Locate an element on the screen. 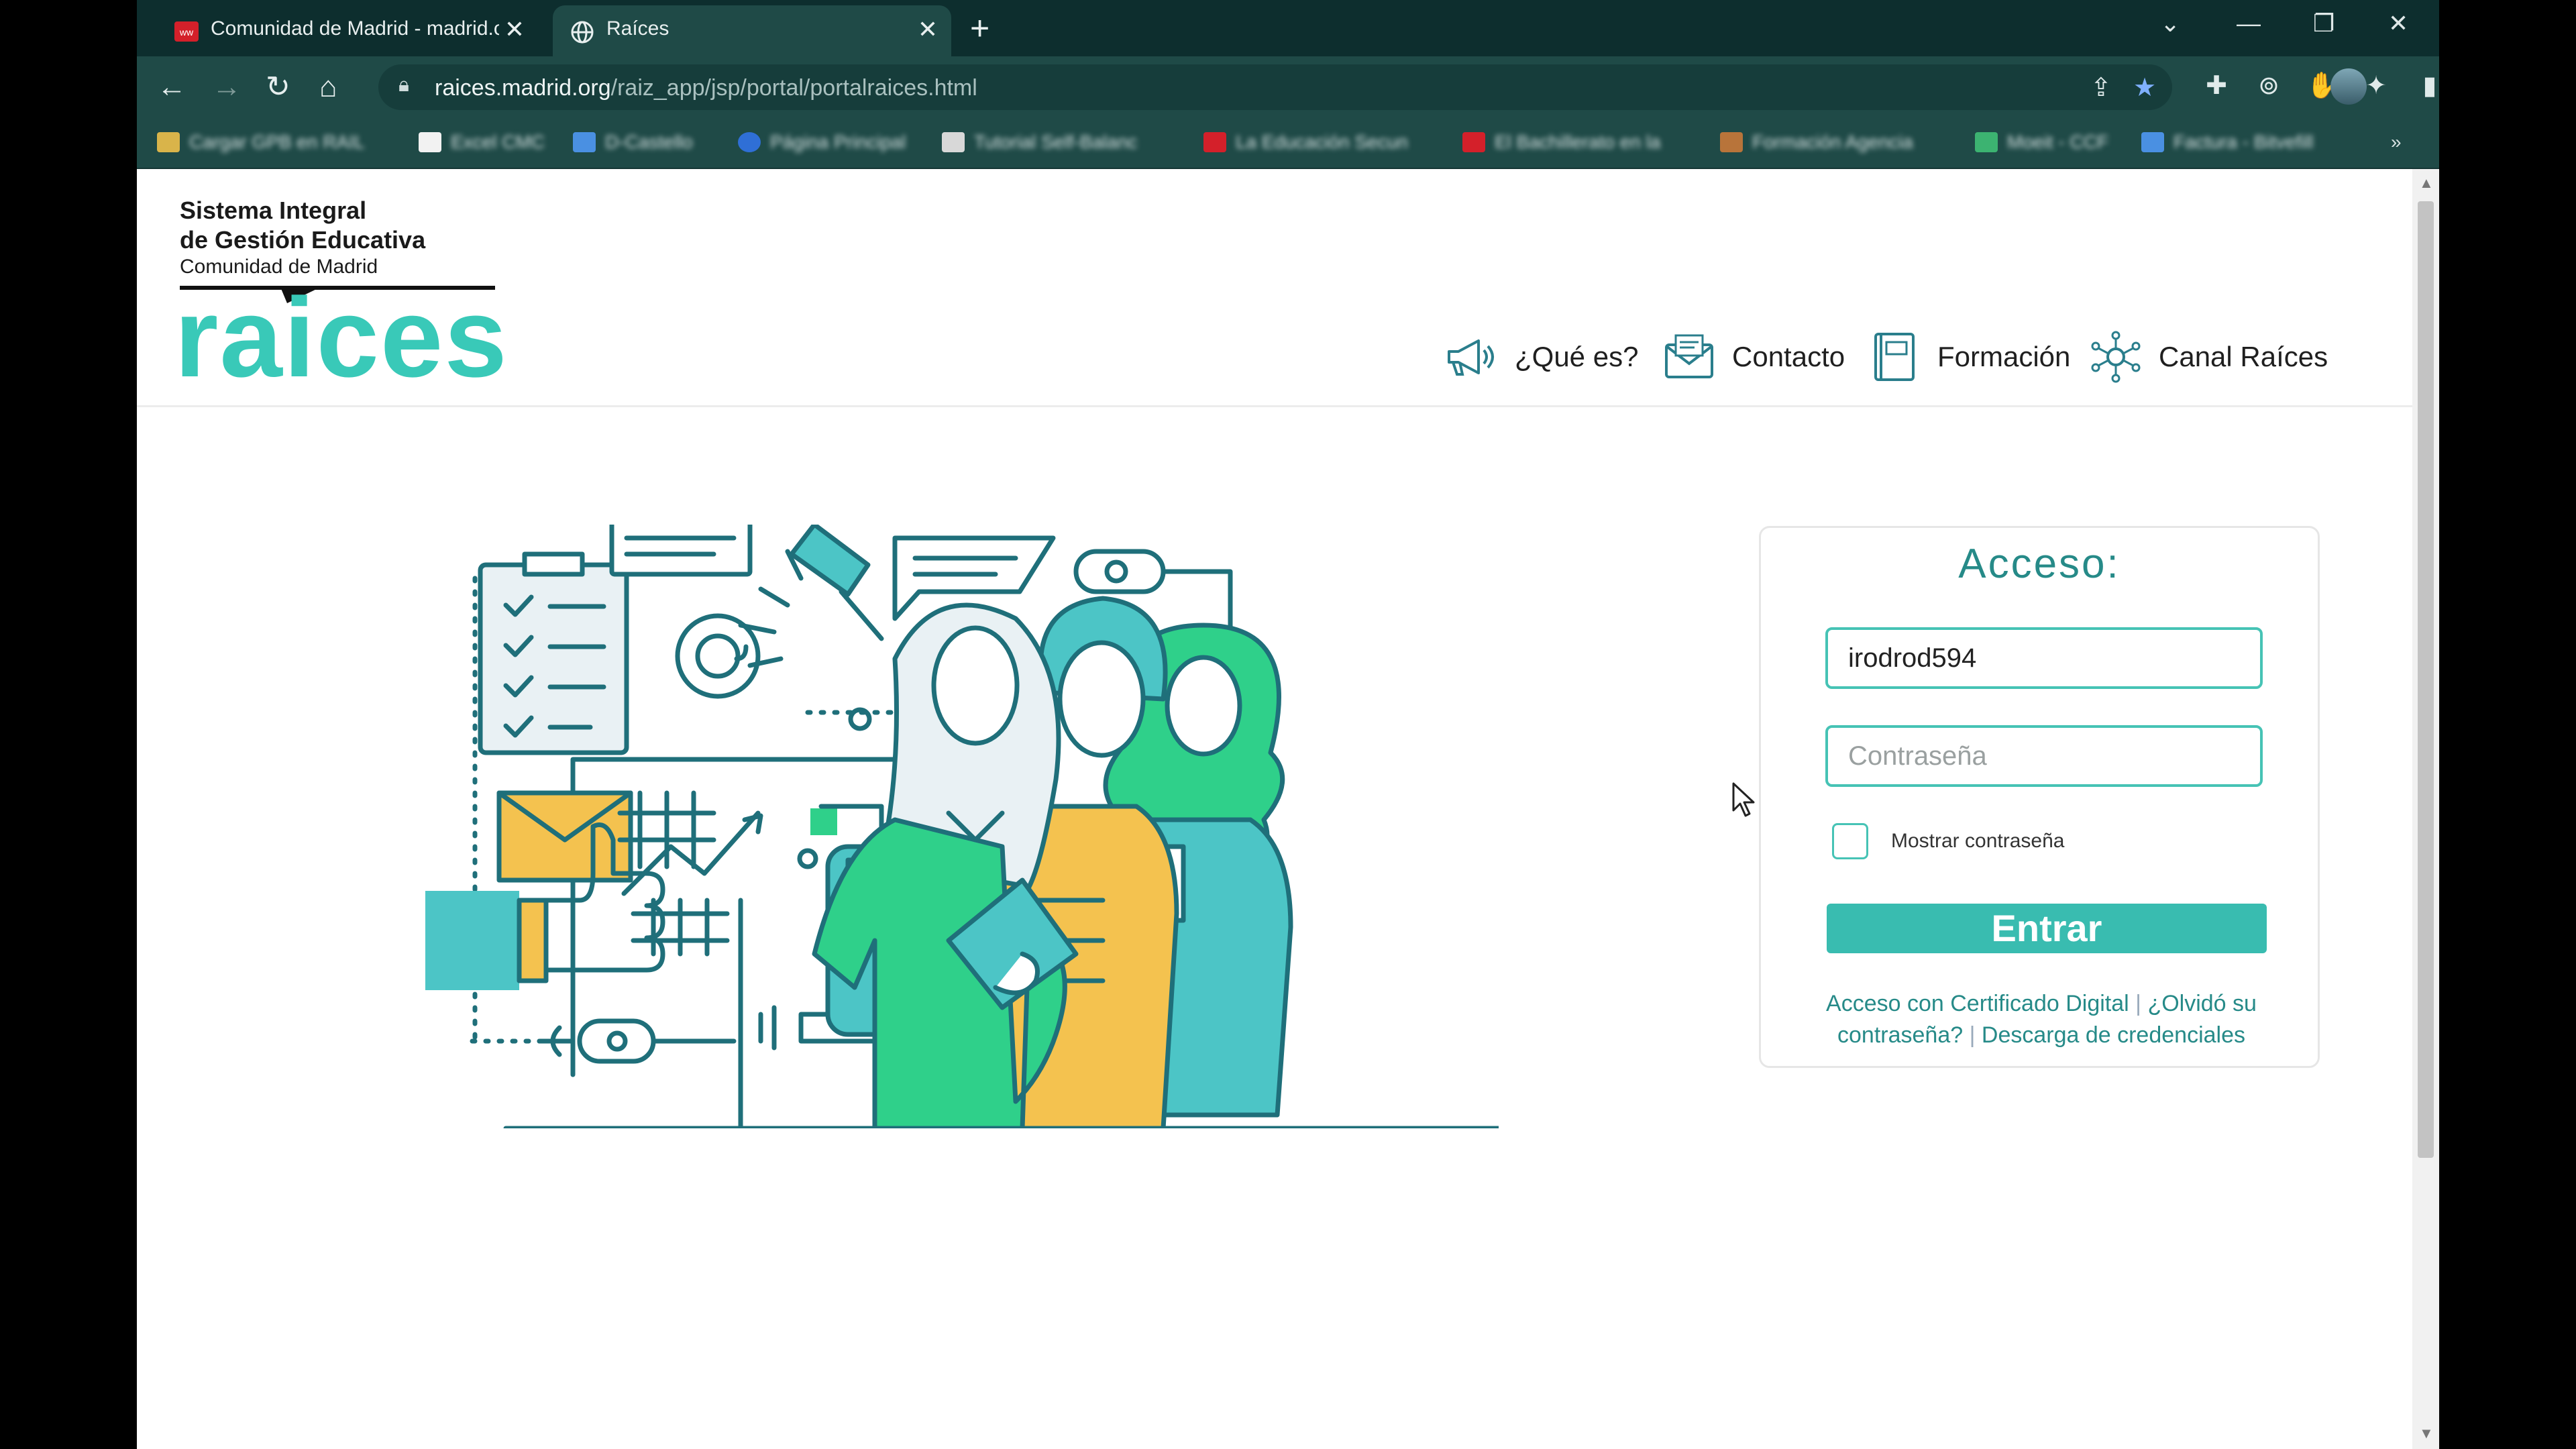 The width and height of the screenshot is (2576, 1449). extension-lock-icon: ⊚ is located at coordinates (2269, 86).